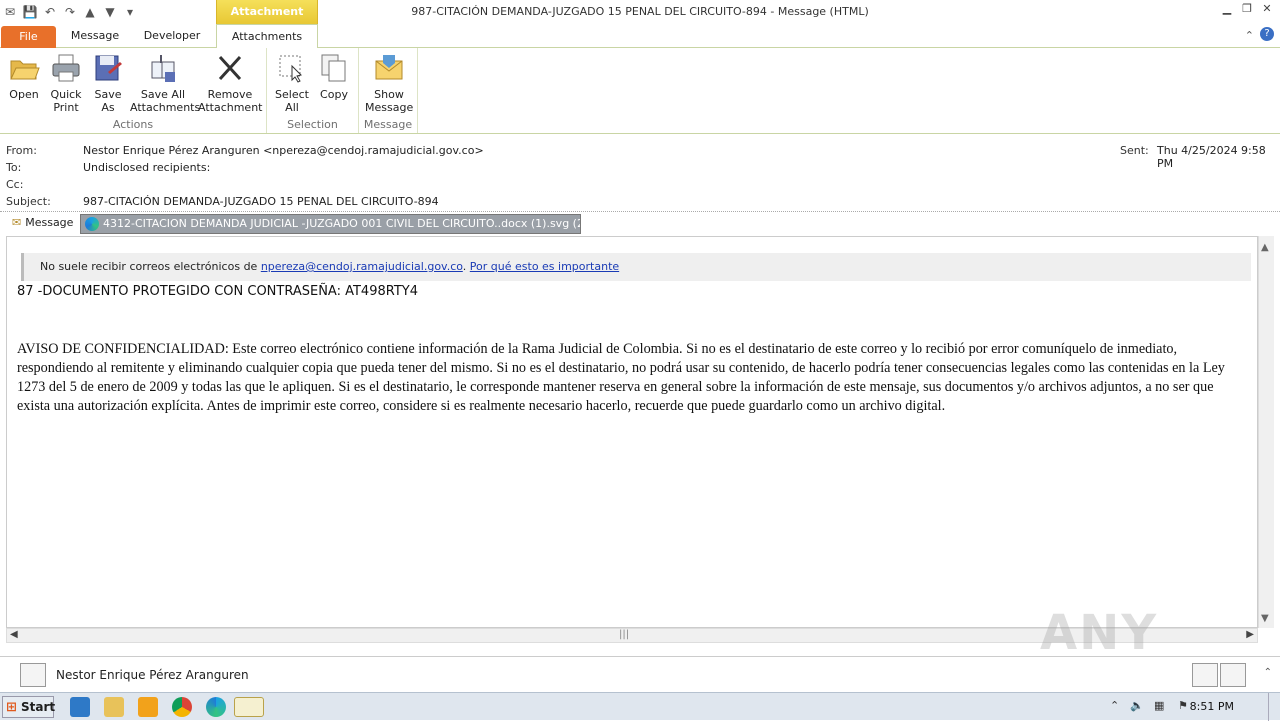 This screenshot has width=1280, height=721. Describe the element at coordinates (80, 707) in the screenshot. I see `ie-icon` at that location.